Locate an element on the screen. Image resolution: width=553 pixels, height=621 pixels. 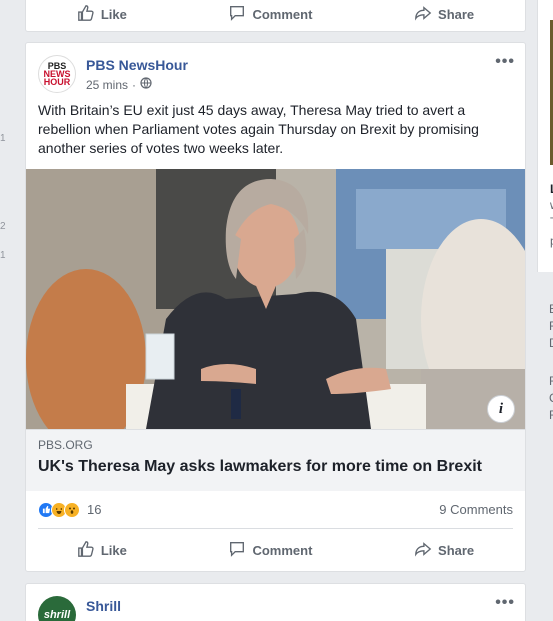
post-header: PBS NEWS HOUR PBS NewsHour 25 mins · ••• is located at coordinates (275, 72).